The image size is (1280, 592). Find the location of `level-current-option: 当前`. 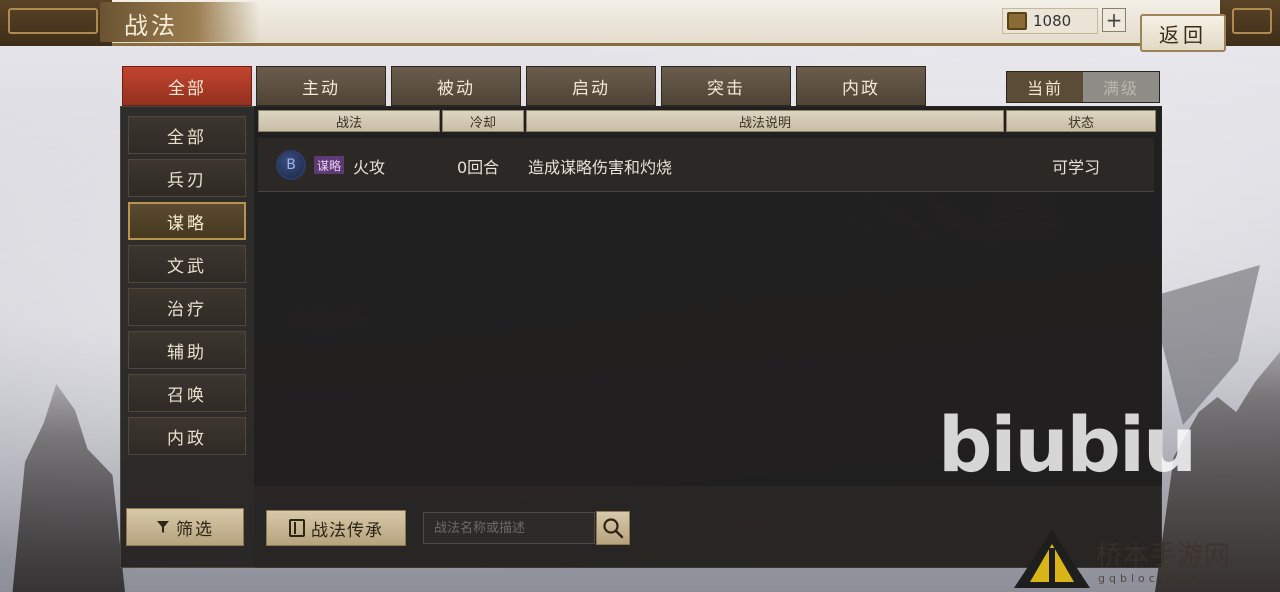

level-current-option: 当前 is located at coordinates (1045, 87).